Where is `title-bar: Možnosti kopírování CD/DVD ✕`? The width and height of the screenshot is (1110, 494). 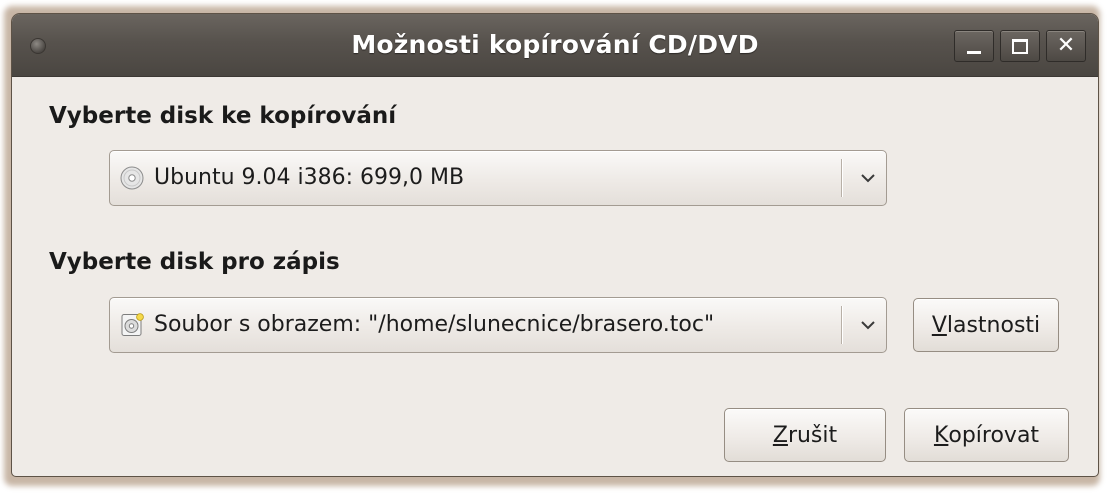
title-bar: Možnosti kopírování CD/DVD ✕ is located at coordinates (555, 45).